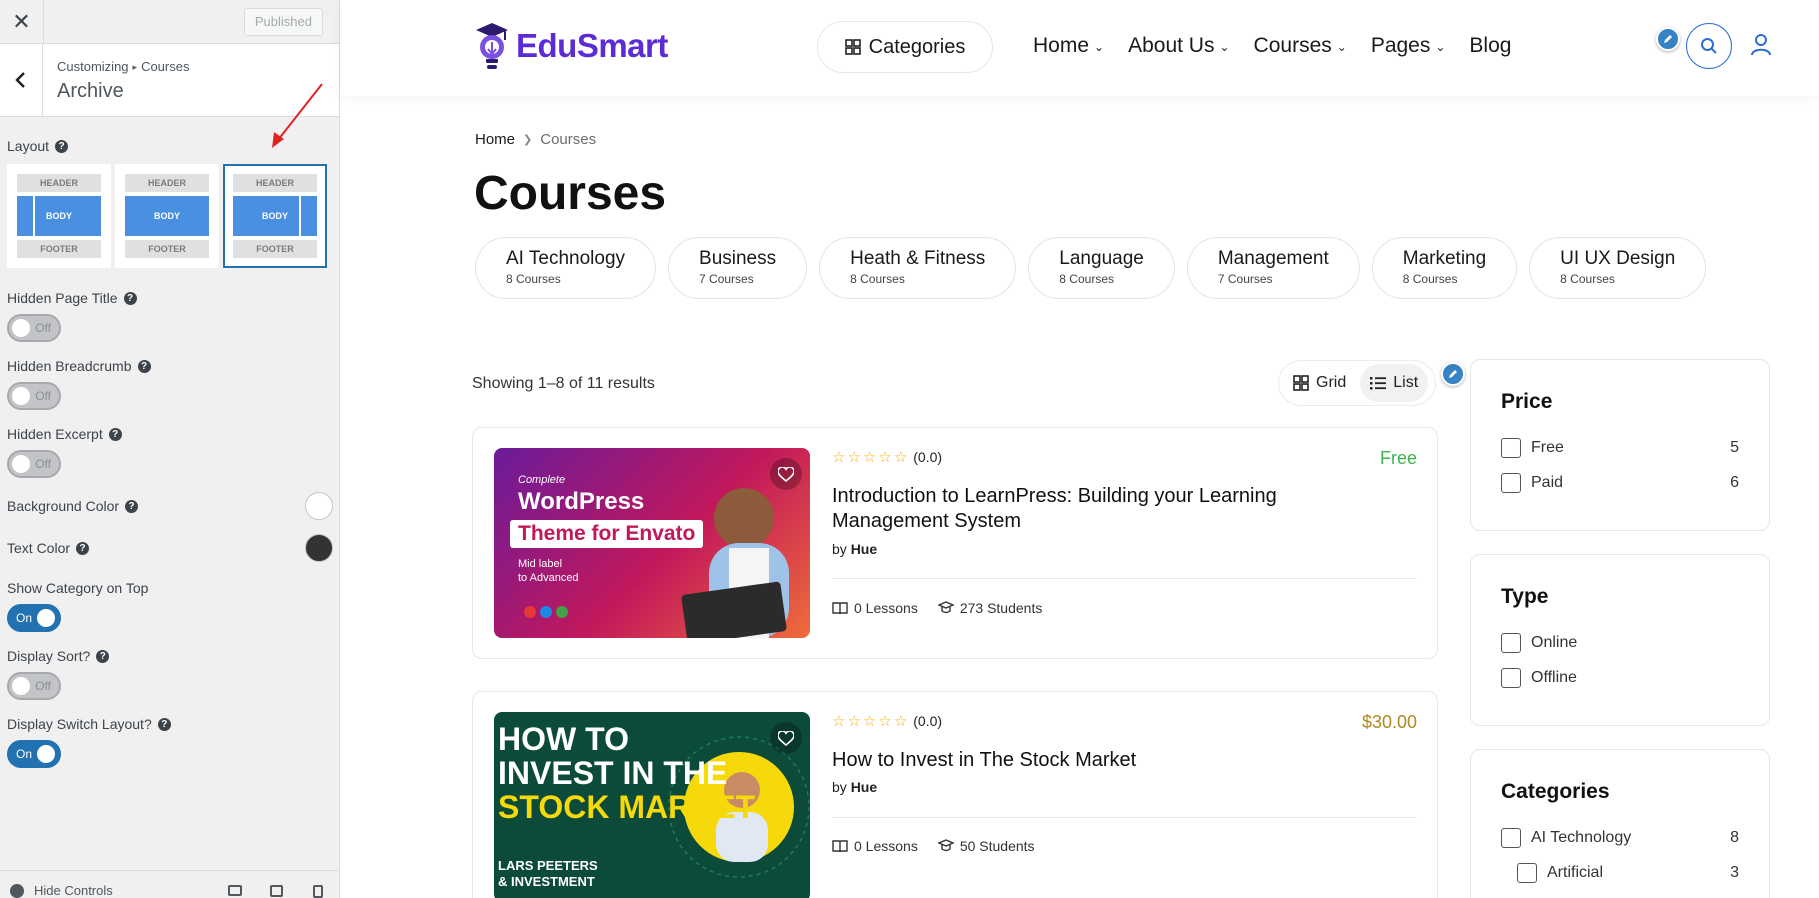 This screenshot has width=1819, height=898. What do you see at coordinates (34, 328) in the screenshot?
I see `hidden-page-title-toggle: Off` at bounding box center [34, 328].